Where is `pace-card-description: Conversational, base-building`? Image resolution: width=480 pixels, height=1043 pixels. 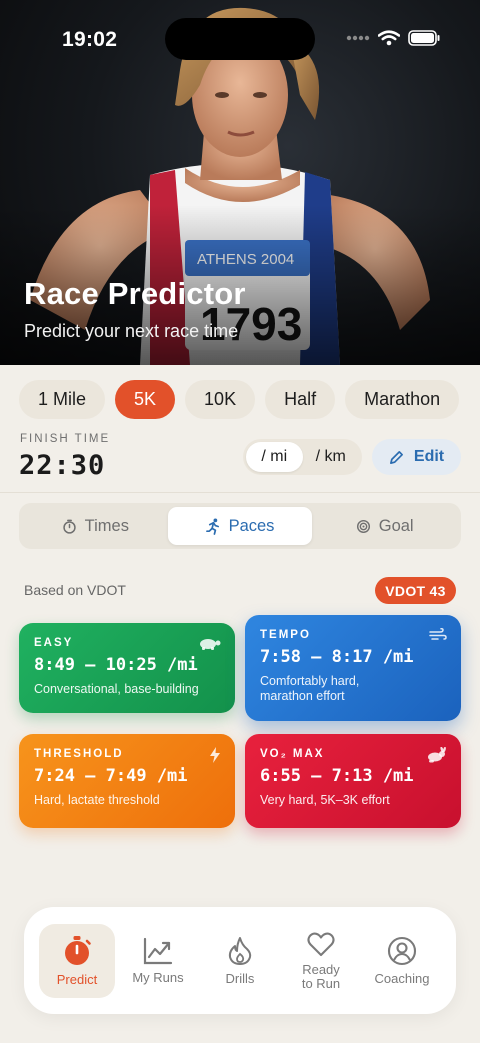 pace-card-description: Conversational, base-building is located at coordinates (116, 689).